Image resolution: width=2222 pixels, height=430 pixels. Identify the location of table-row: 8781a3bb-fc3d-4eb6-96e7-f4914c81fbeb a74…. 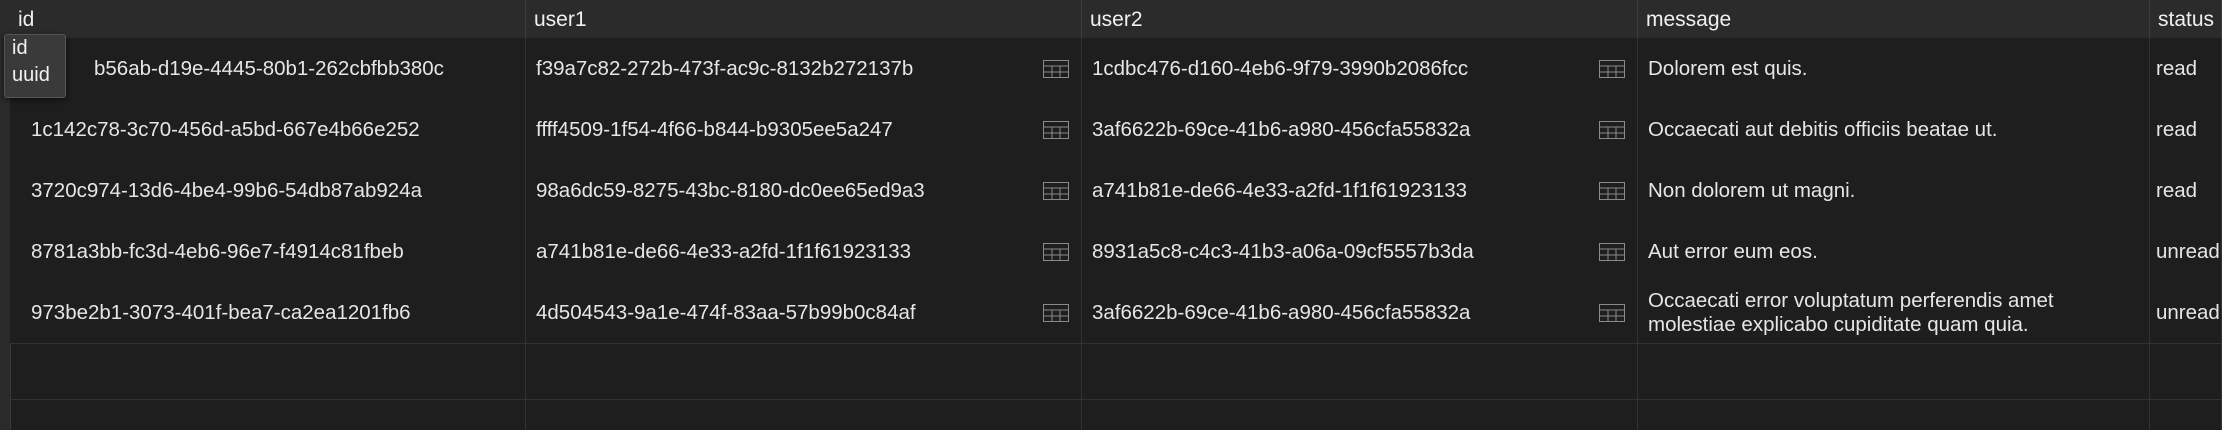
(1116, 252).